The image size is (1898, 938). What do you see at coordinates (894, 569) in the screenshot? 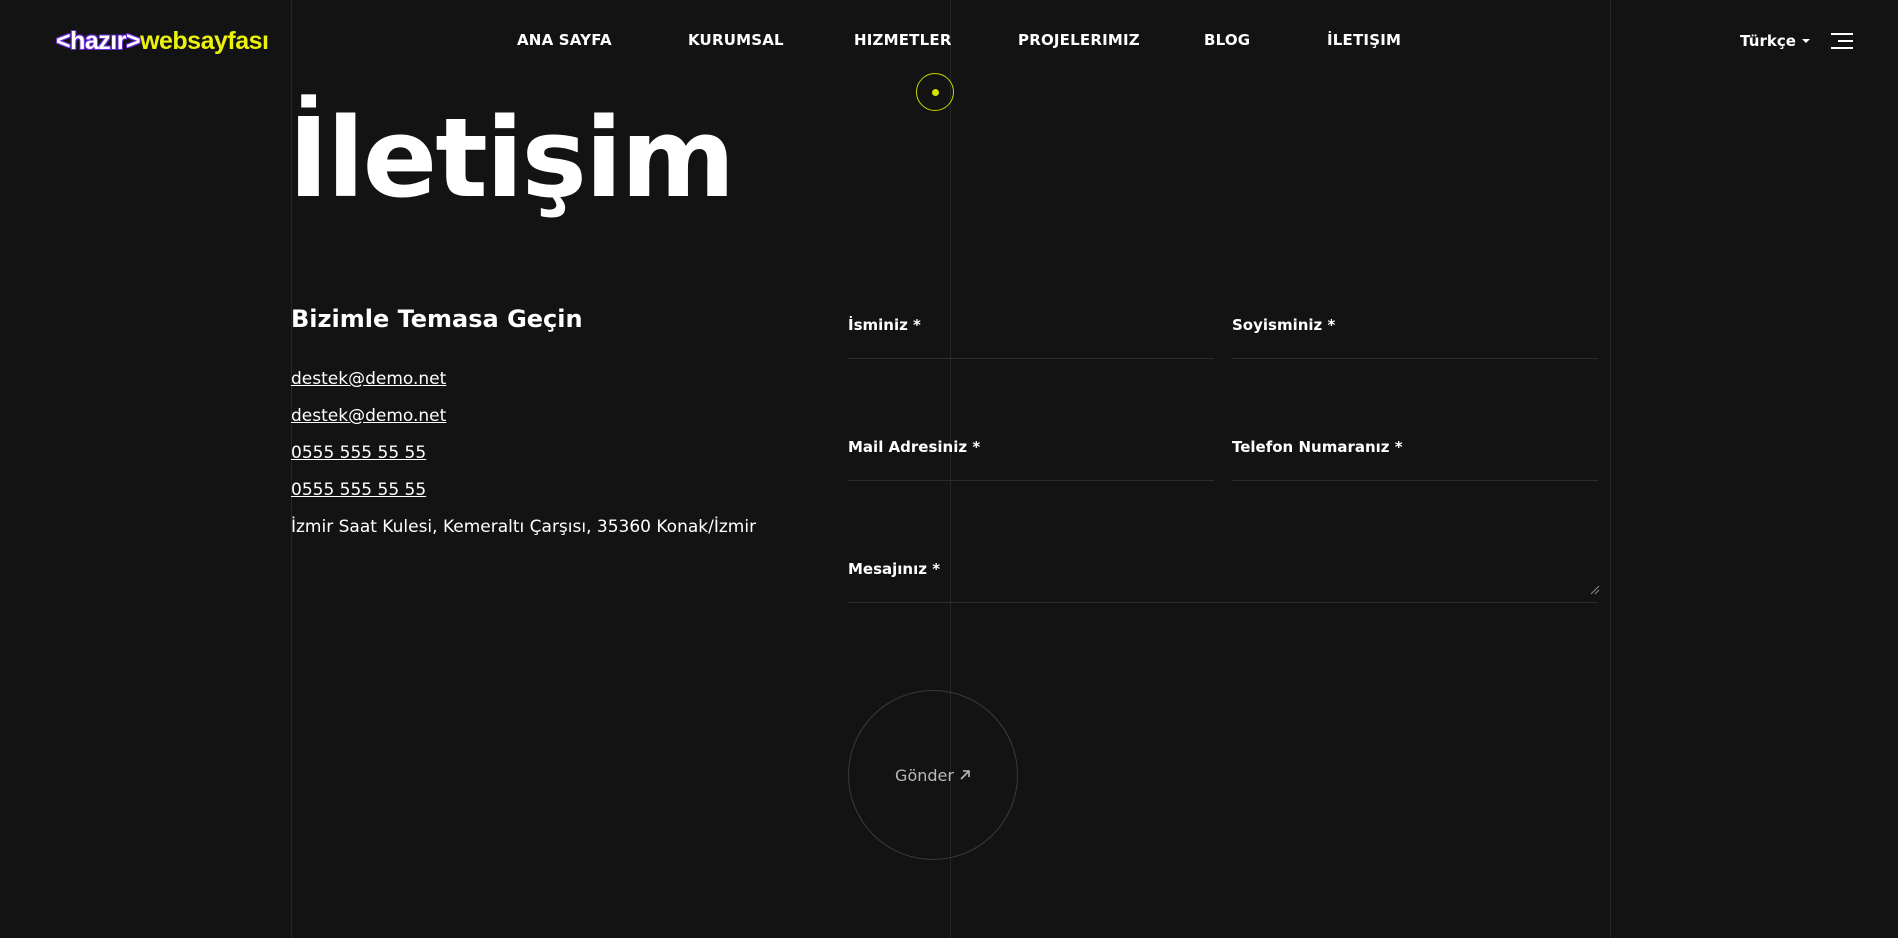
I see `message-label: Mesajınız *` at bounding box center [894, 569].